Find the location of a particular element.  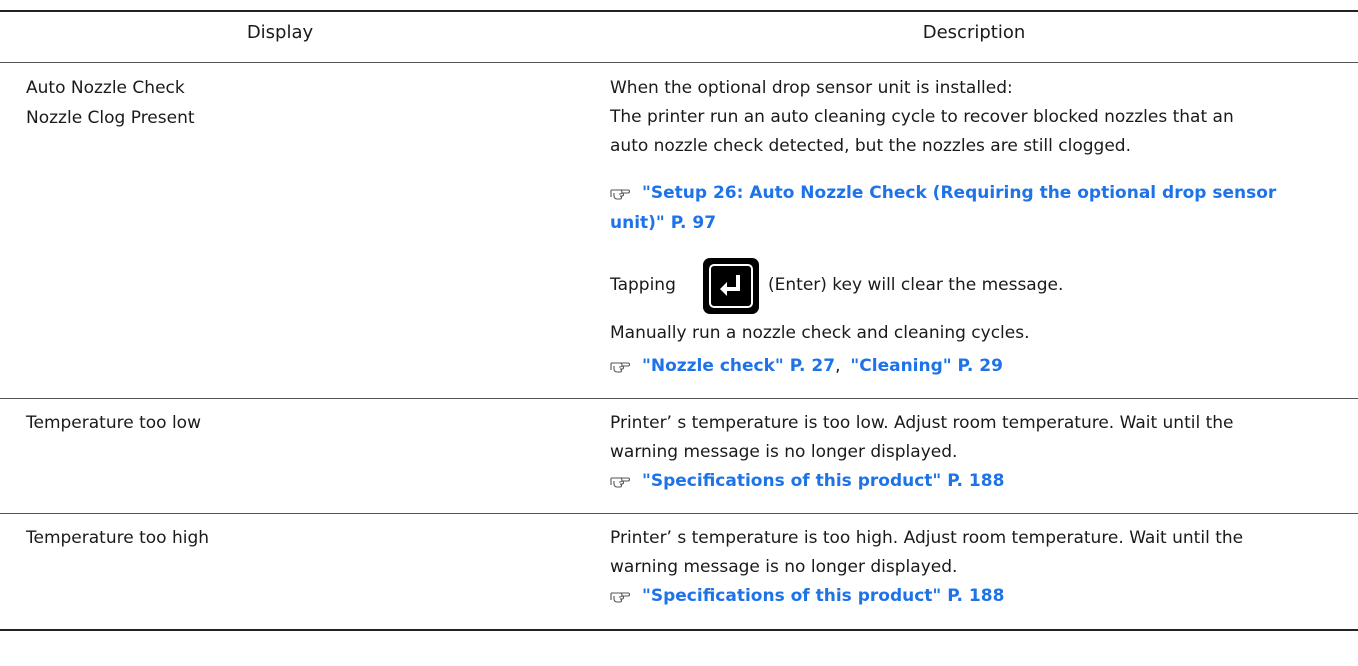

row3-display: Temperature too high is located at coordinates (117, 538).